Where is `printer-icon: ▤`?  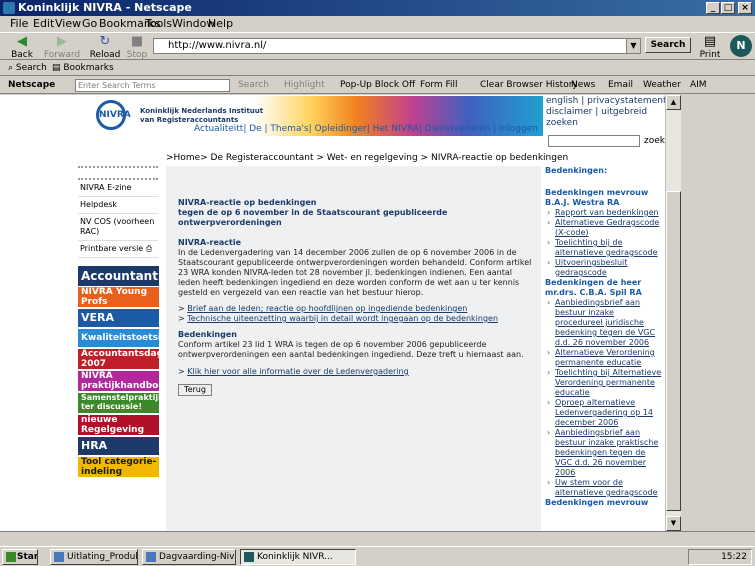
printer-icon: ▤ is located at coordinates (710, 41).